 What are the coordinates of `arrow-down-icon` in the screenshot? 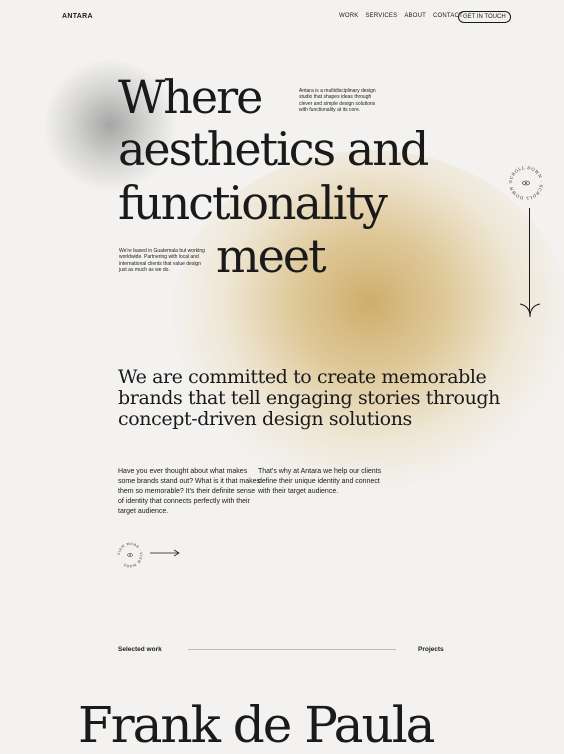 It's located at (530, 310).